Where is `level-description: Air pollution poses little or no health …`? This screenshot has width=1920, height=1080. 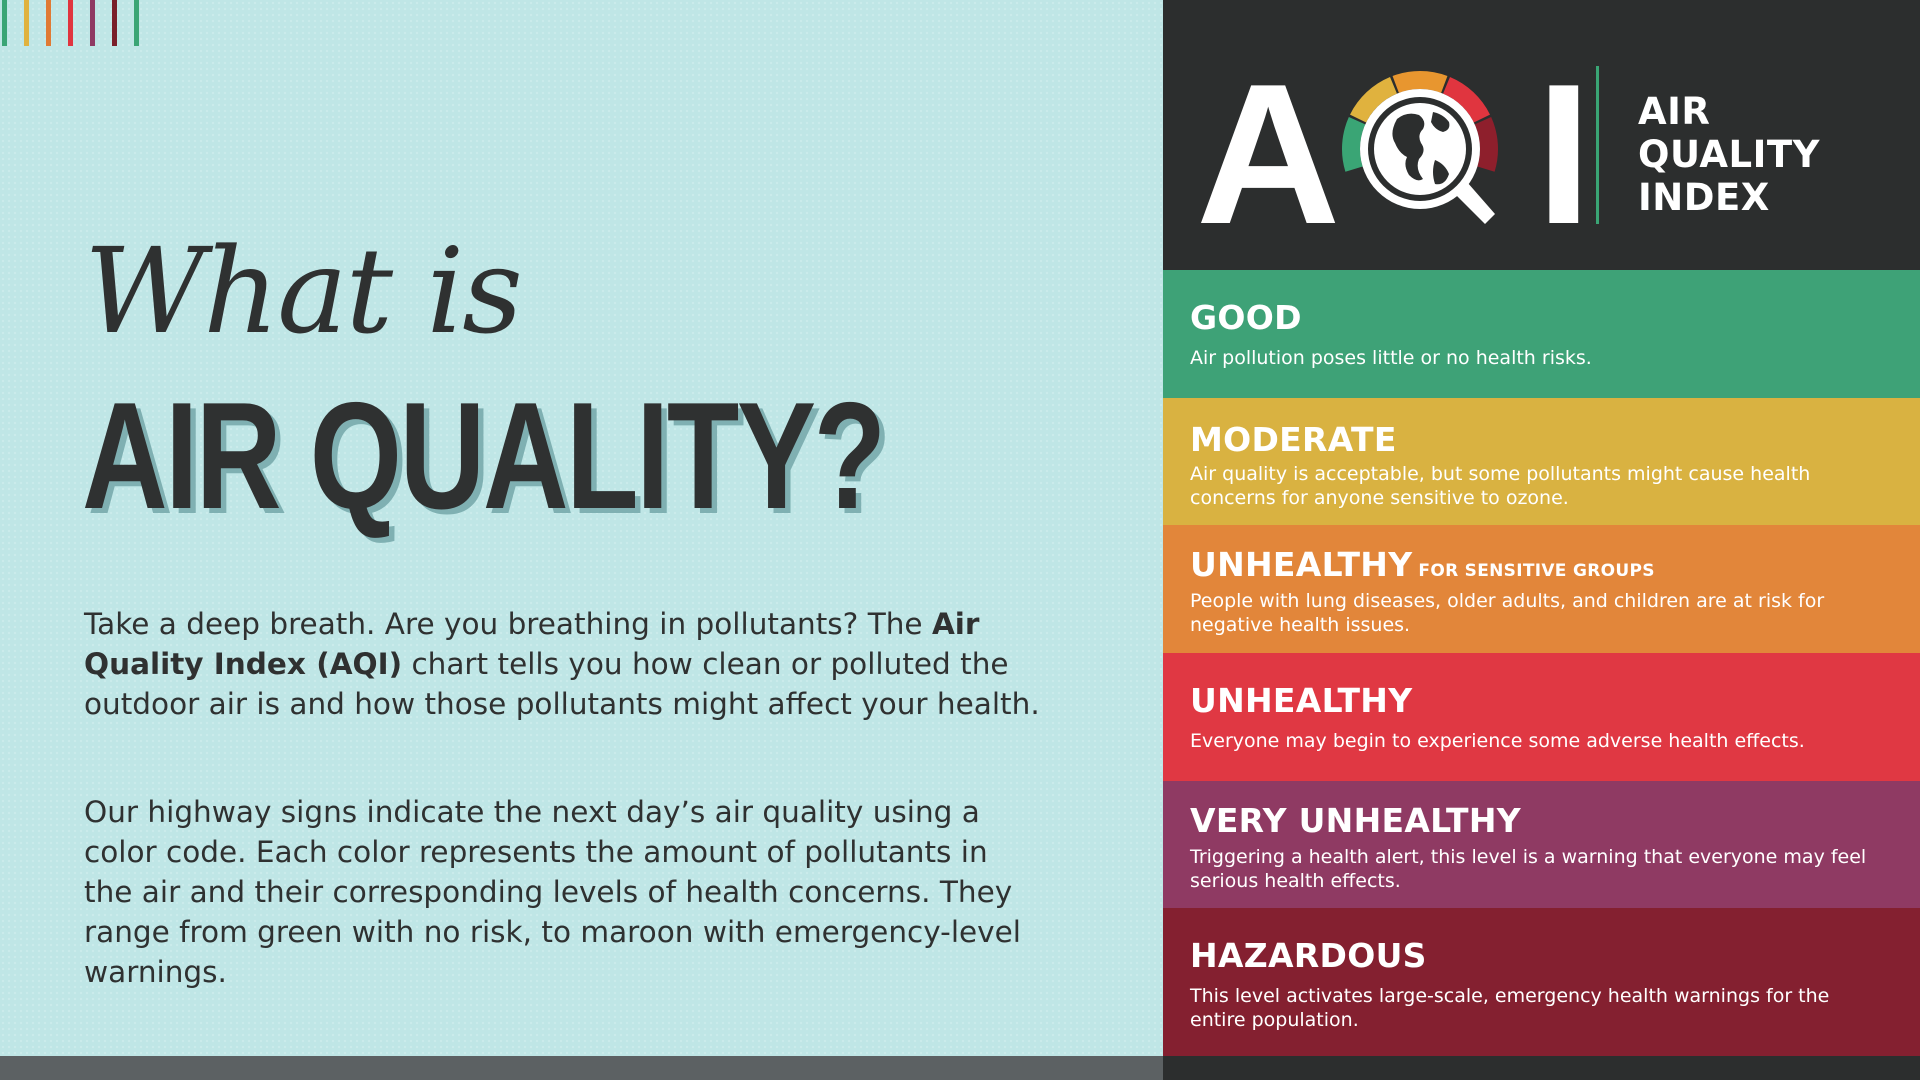 level-description: Air pollution poses little or no health … is located at coordinates (1391, 358).